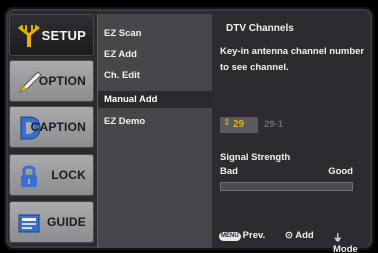  I want to click on tab-label: LOCK, so click(68, 175).